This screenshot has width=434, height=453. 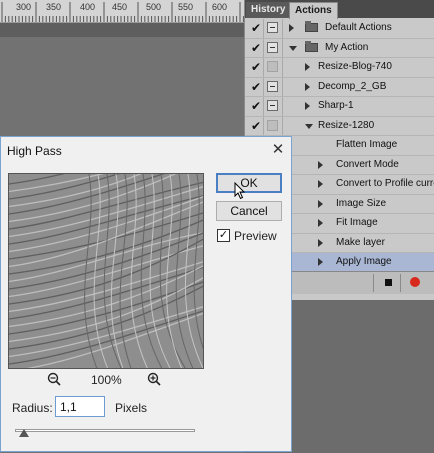 What do you see at coordinates (339, 9) in the screenshot?
I see `panel-tab-bar: History Actions` at bounding box center [339, 9].